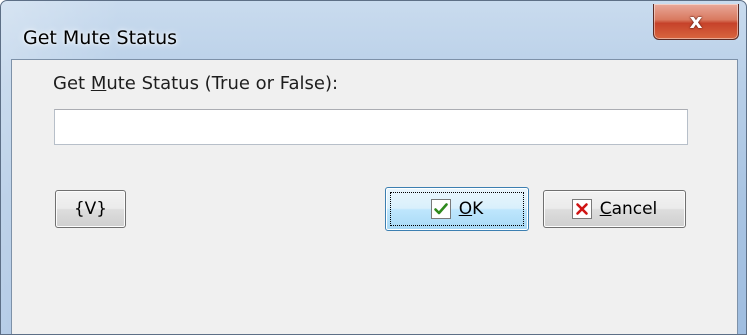 The width and height of the screenshot is (747, 335). I want to click on variable-button: {V}, so click(90, 209).